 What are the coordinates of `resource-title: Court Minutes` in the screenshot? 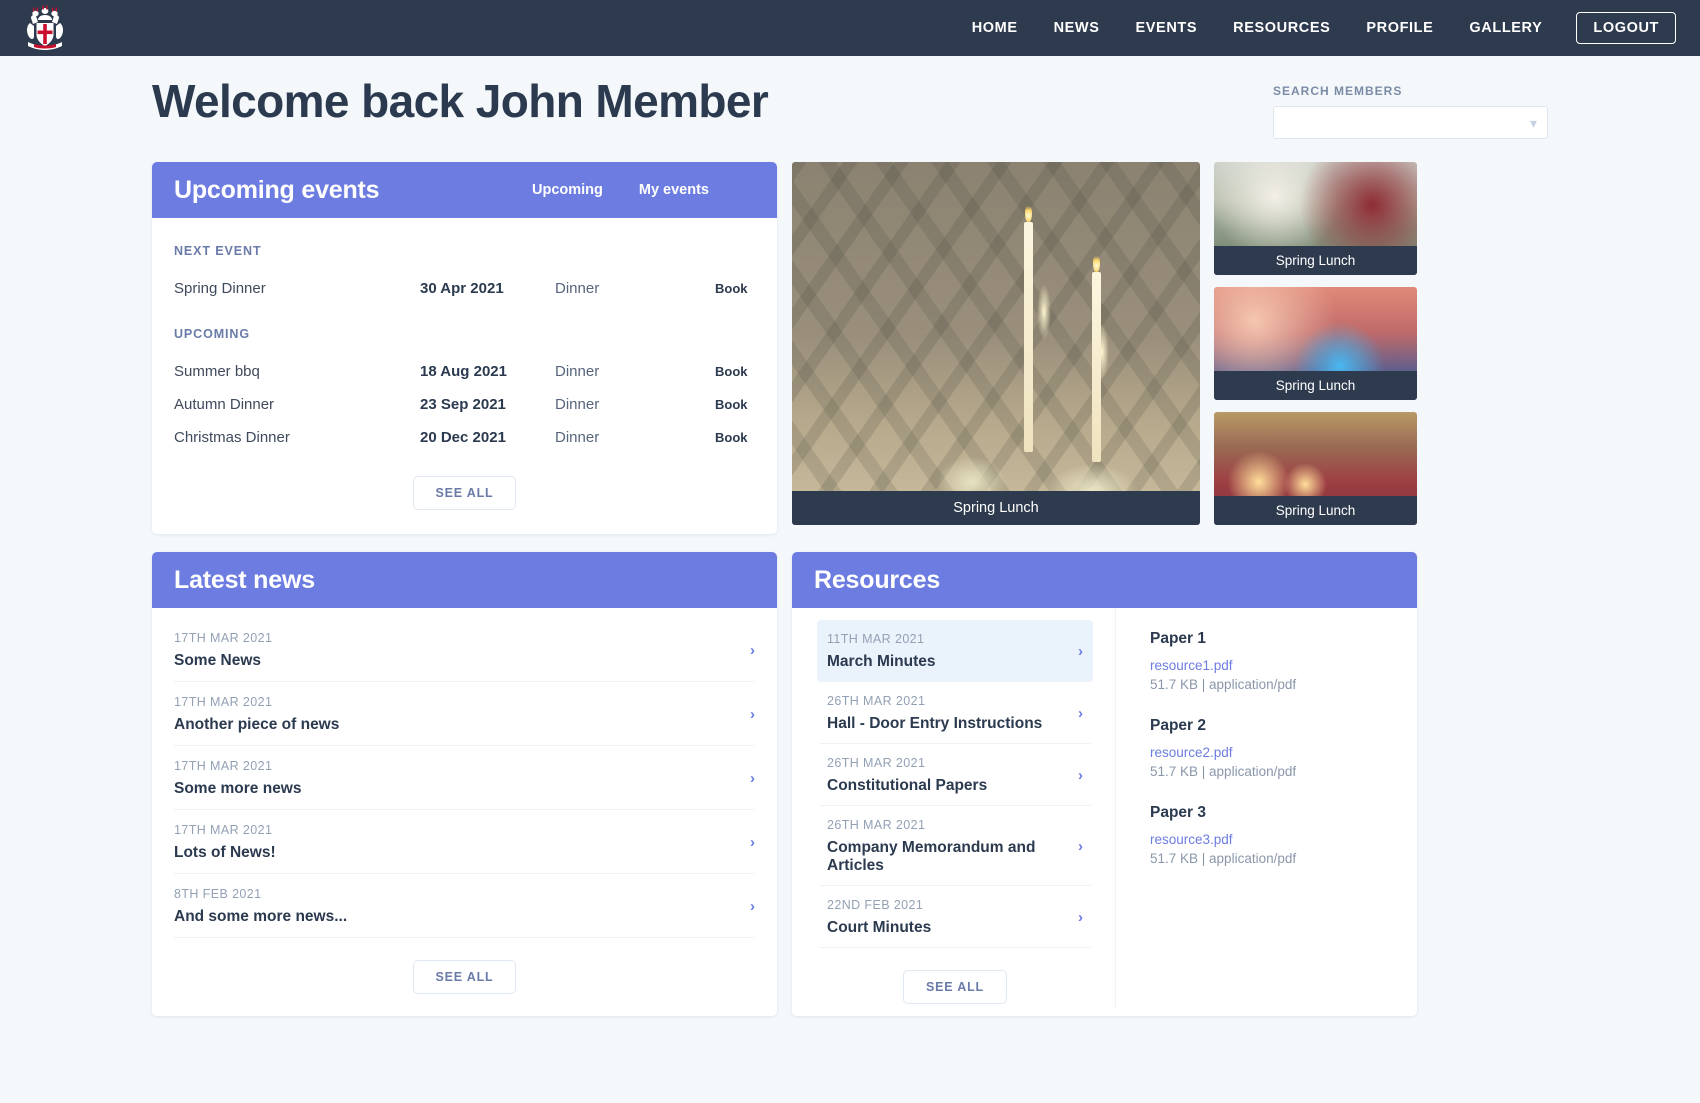 It's located at (879, 927).